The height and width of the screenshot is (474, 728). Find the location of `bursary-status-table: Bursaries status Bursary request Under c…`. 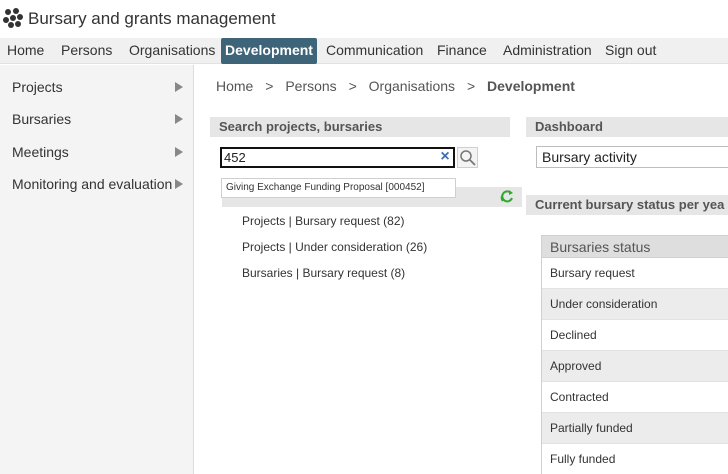

bursary-status-table: Bursaries status Bursary request Under c… is located at coordinates (634, 354).